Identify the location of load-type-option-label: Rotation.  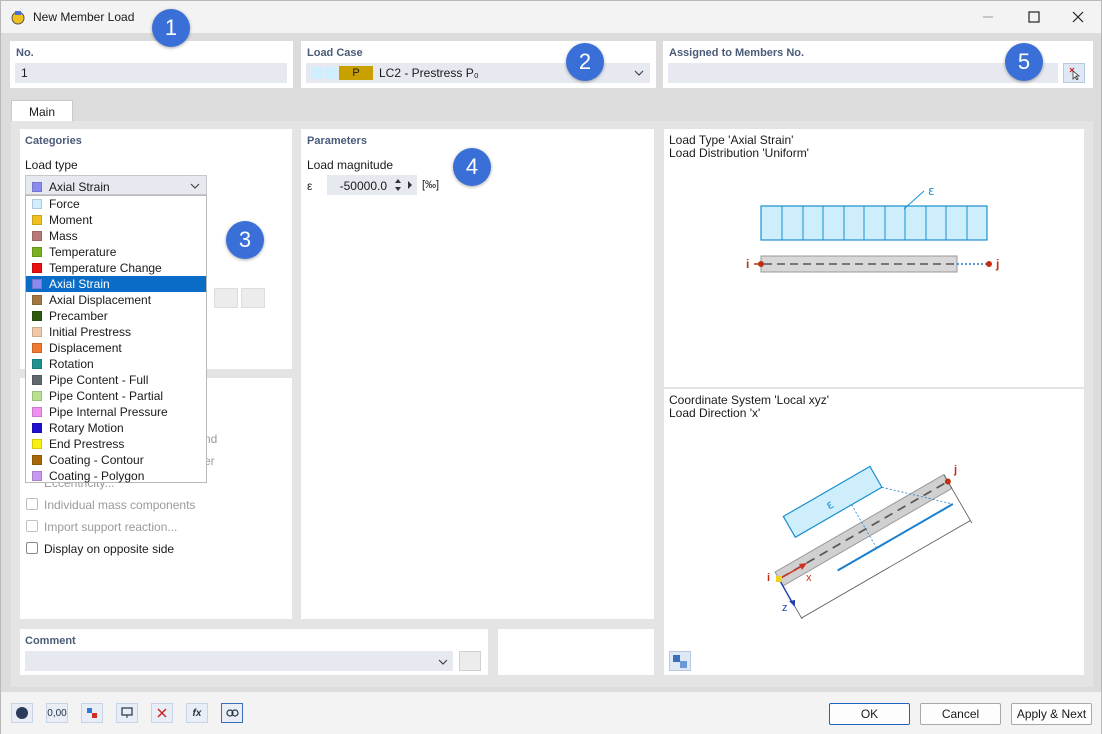
(71, 364).